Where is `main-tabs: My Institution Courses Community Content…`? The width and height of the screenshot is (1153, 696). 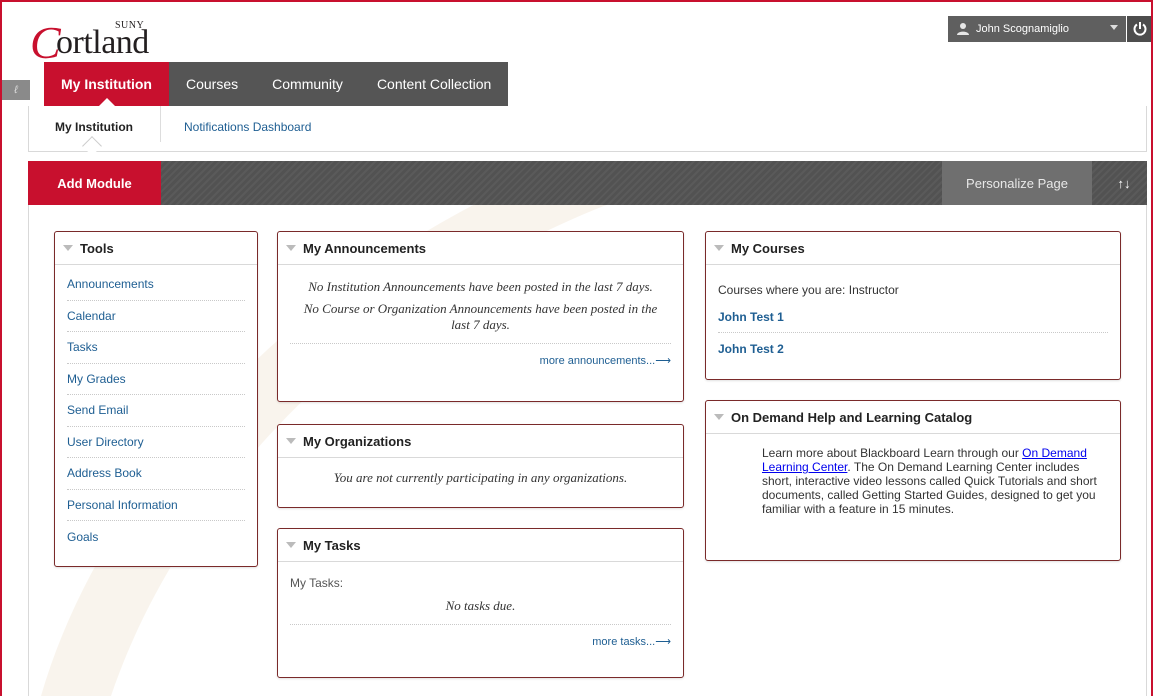 main-tabs: My Institution Courses Community Content… is located at coordinates (276, 84).